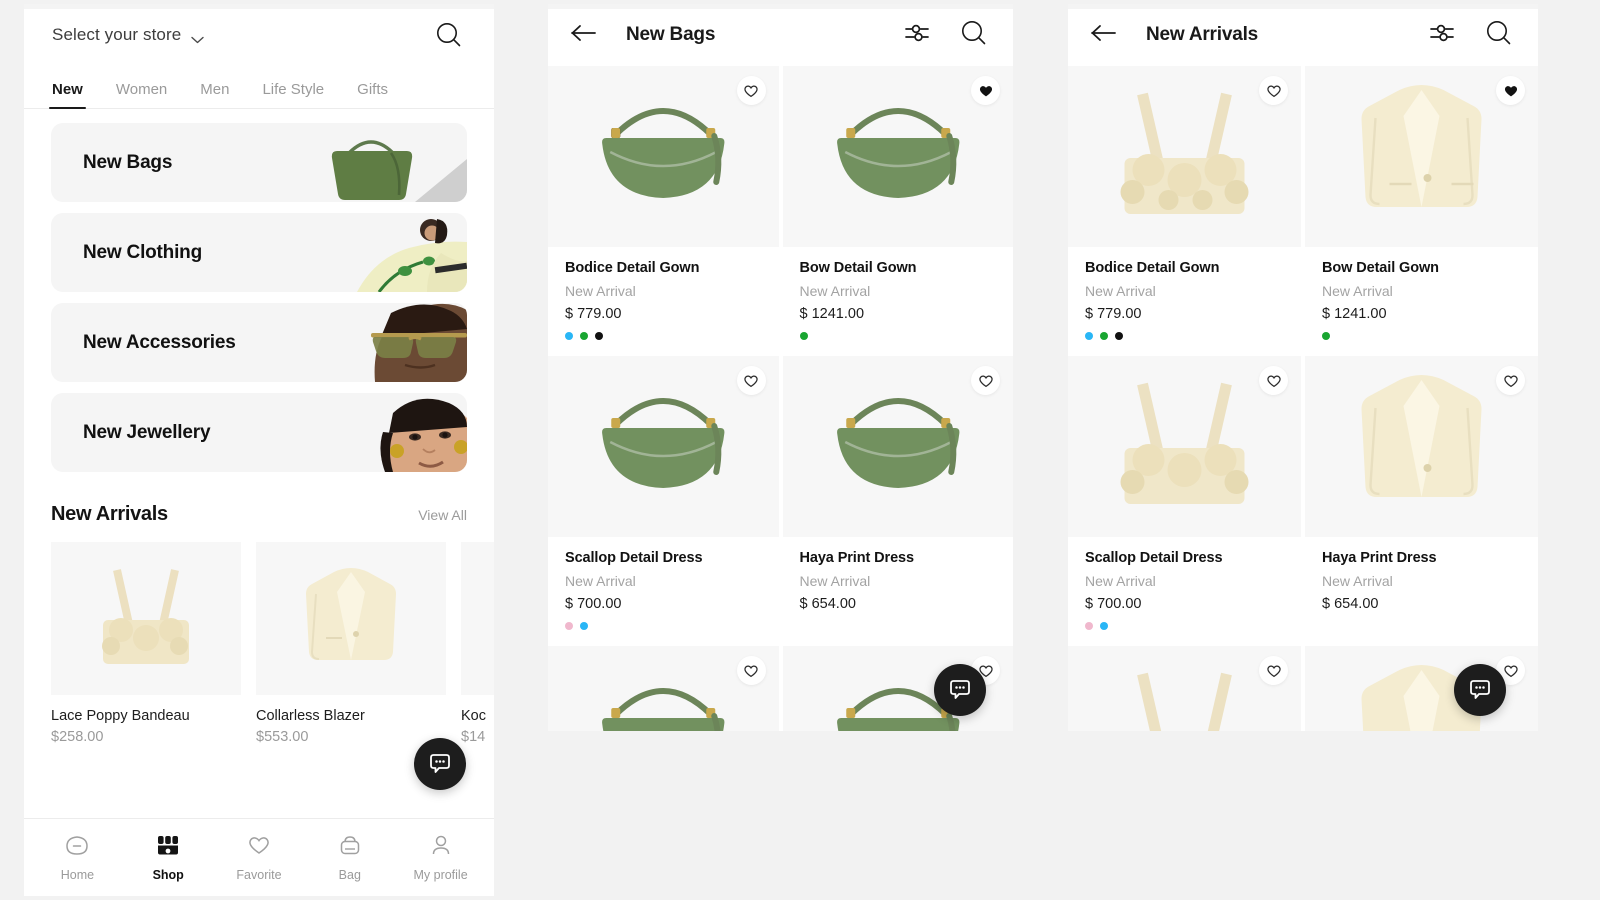 The height and width of the screenshot is (900, 1600). What do you see at coordinates (671, 34) in the screenshot?
I see `page-title: New Bags` at bounding box center [671, 34].